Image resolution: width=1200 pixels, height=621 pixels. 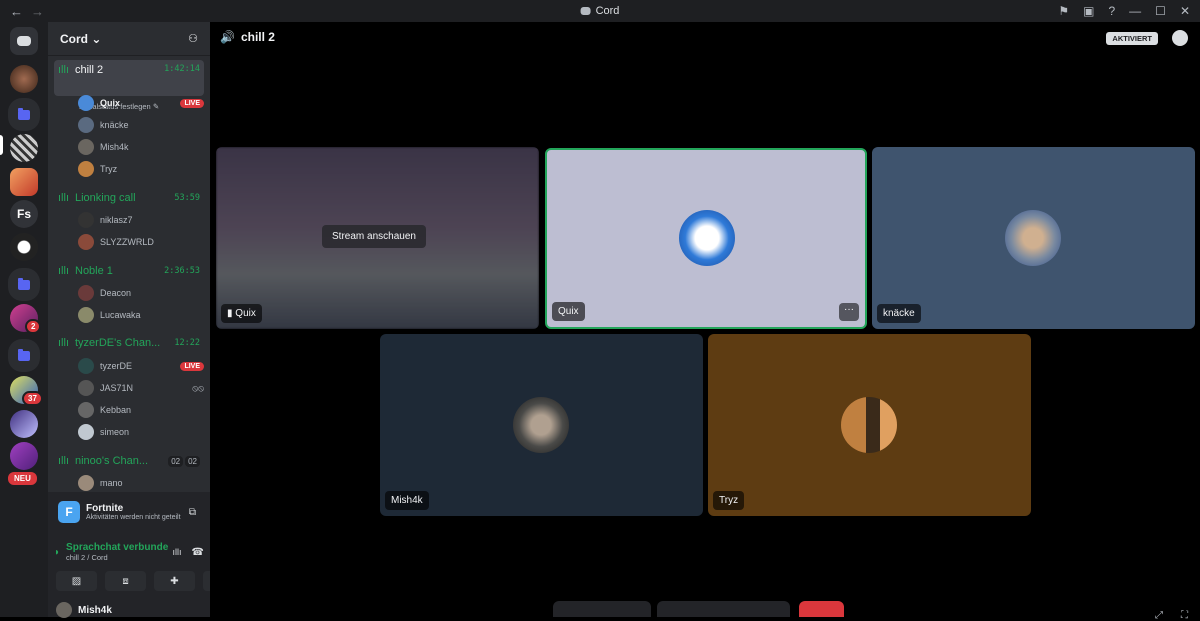 I want to click on close-icon: ✕, so click(x=1185, y=11).